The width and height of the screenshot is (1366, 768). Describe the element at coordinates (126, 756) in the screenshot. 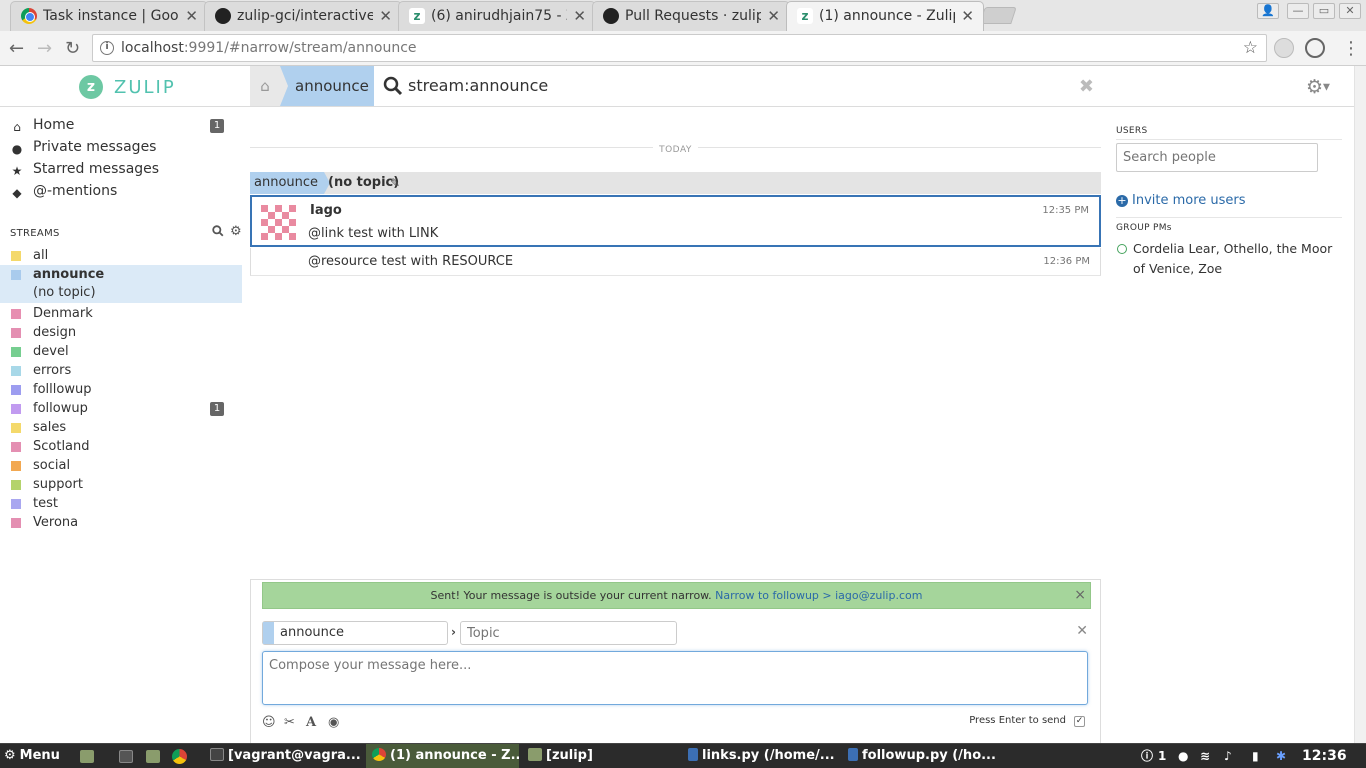

I see `terminal-icon` at that location.